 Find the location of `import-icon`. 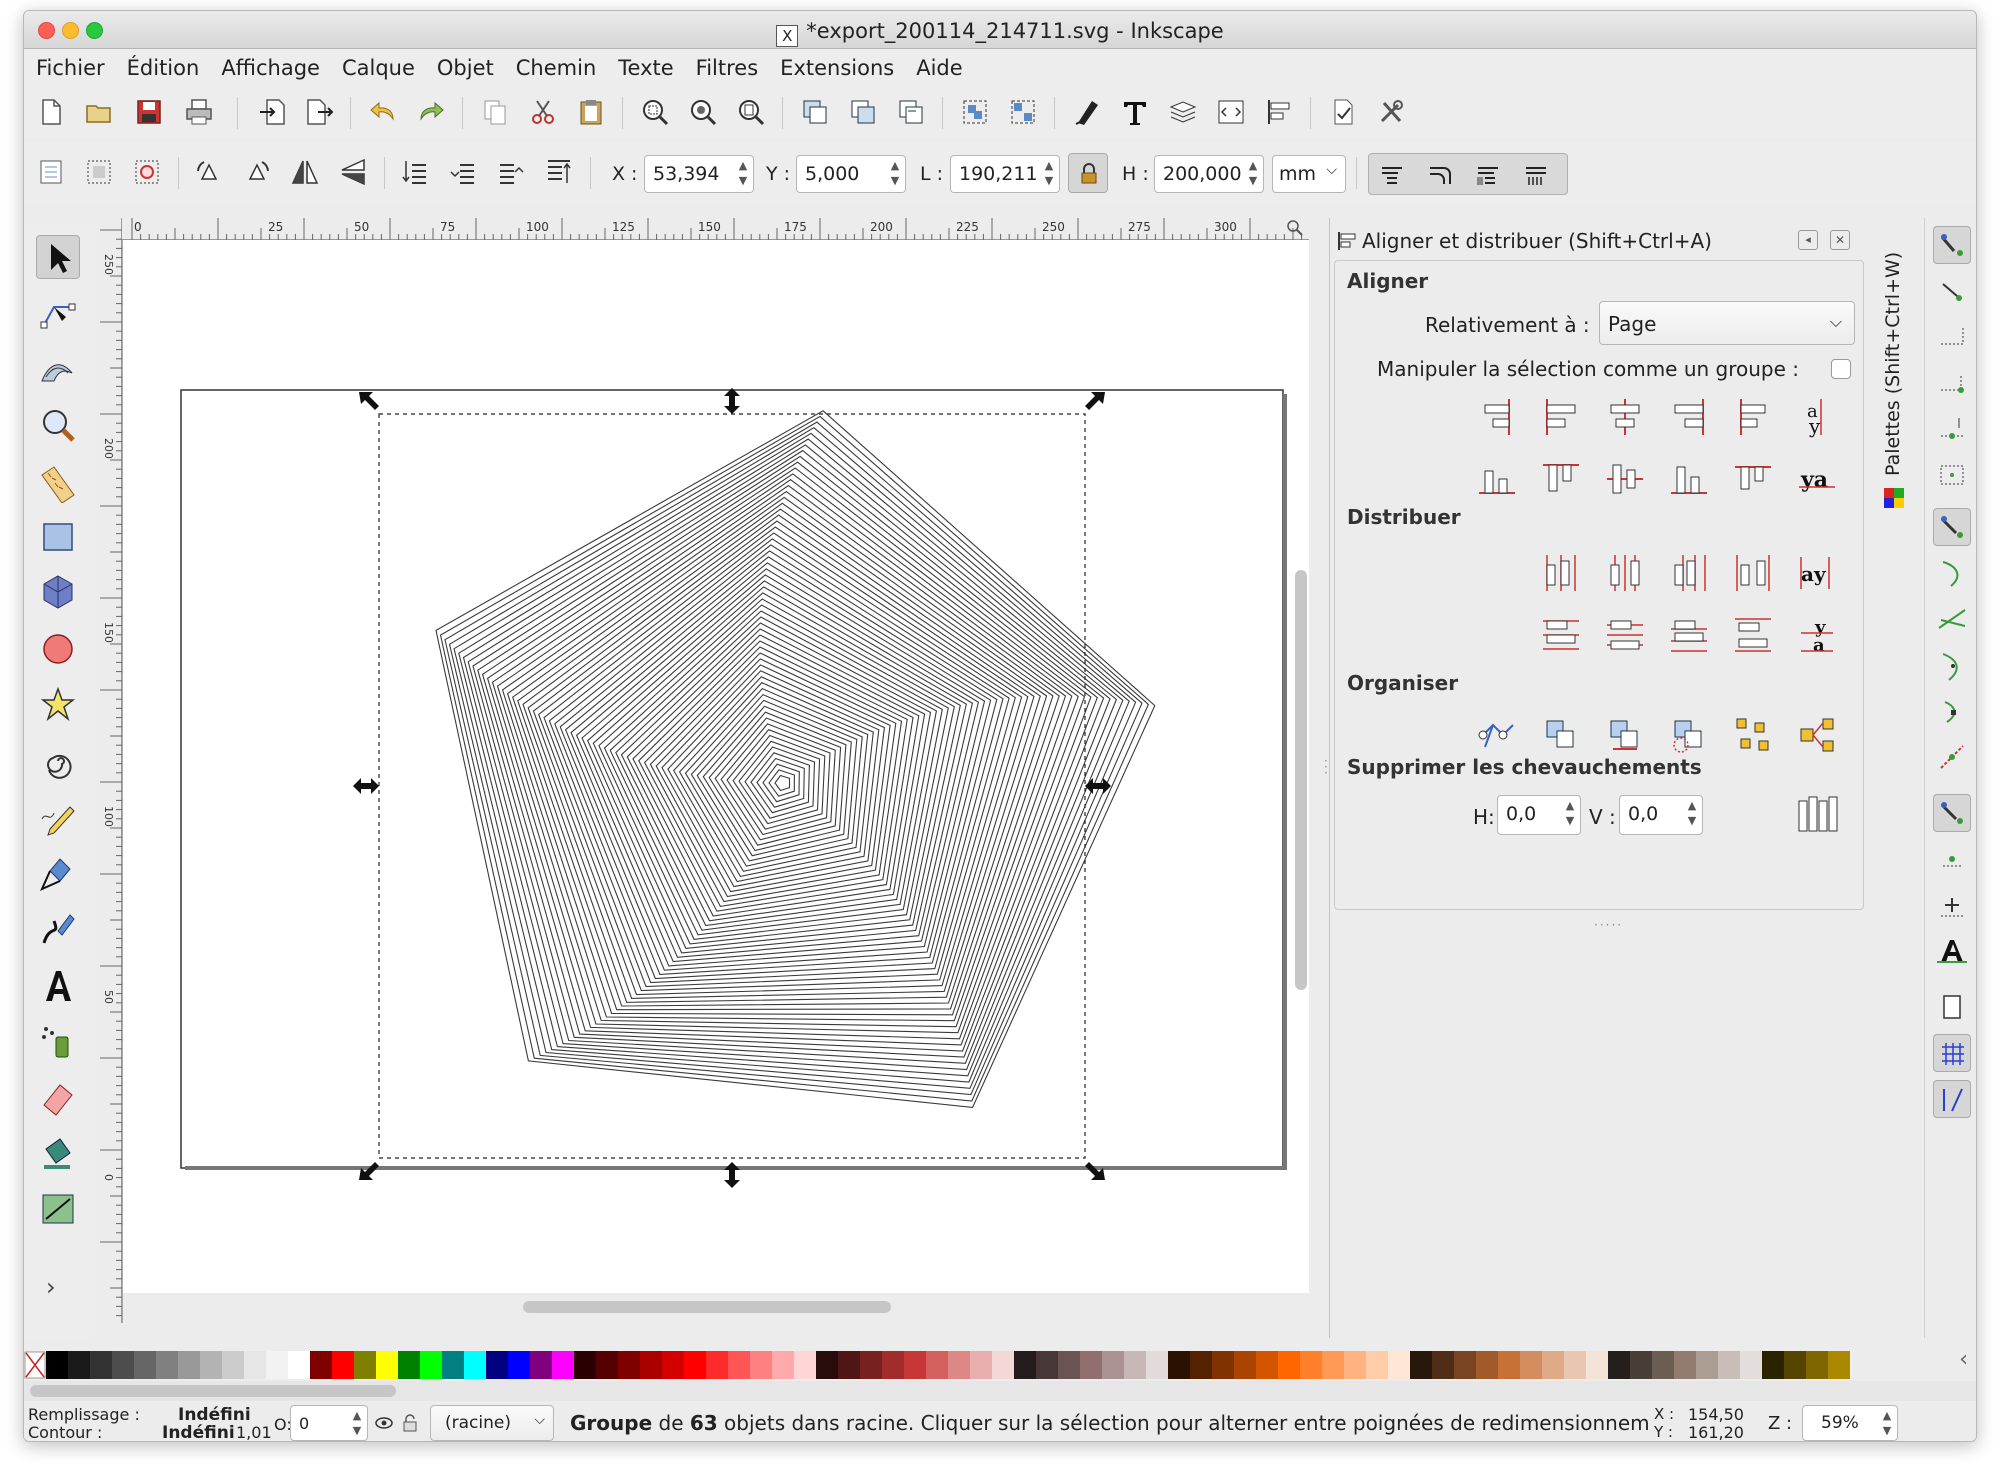

import-icon is located at coordinates (273, 112).